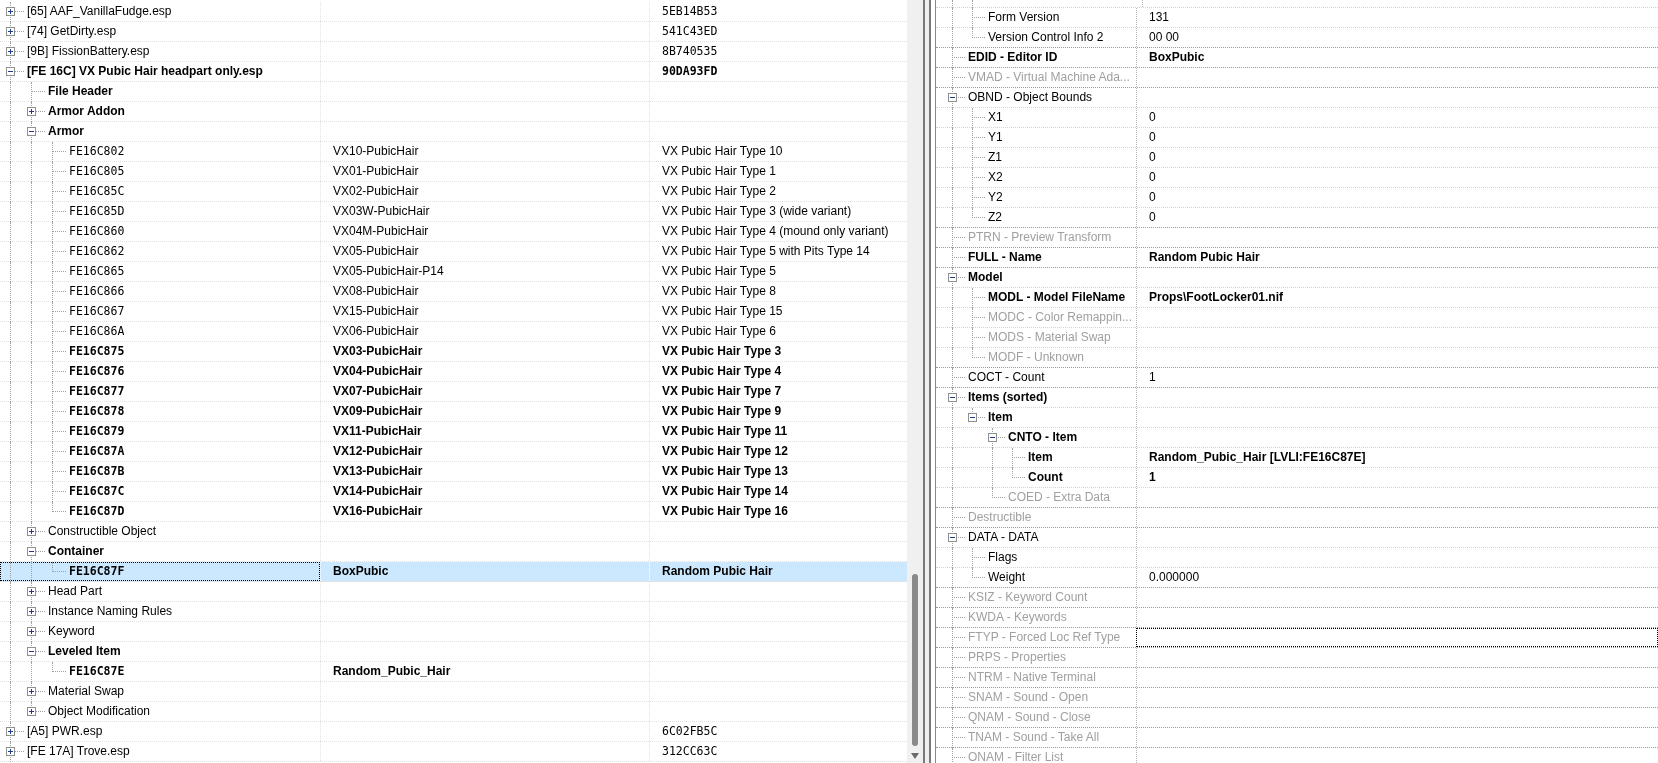  Describe the element at coordinates (453, 692) in the screenshot. I see `tree-row: Material Swap` at that location.